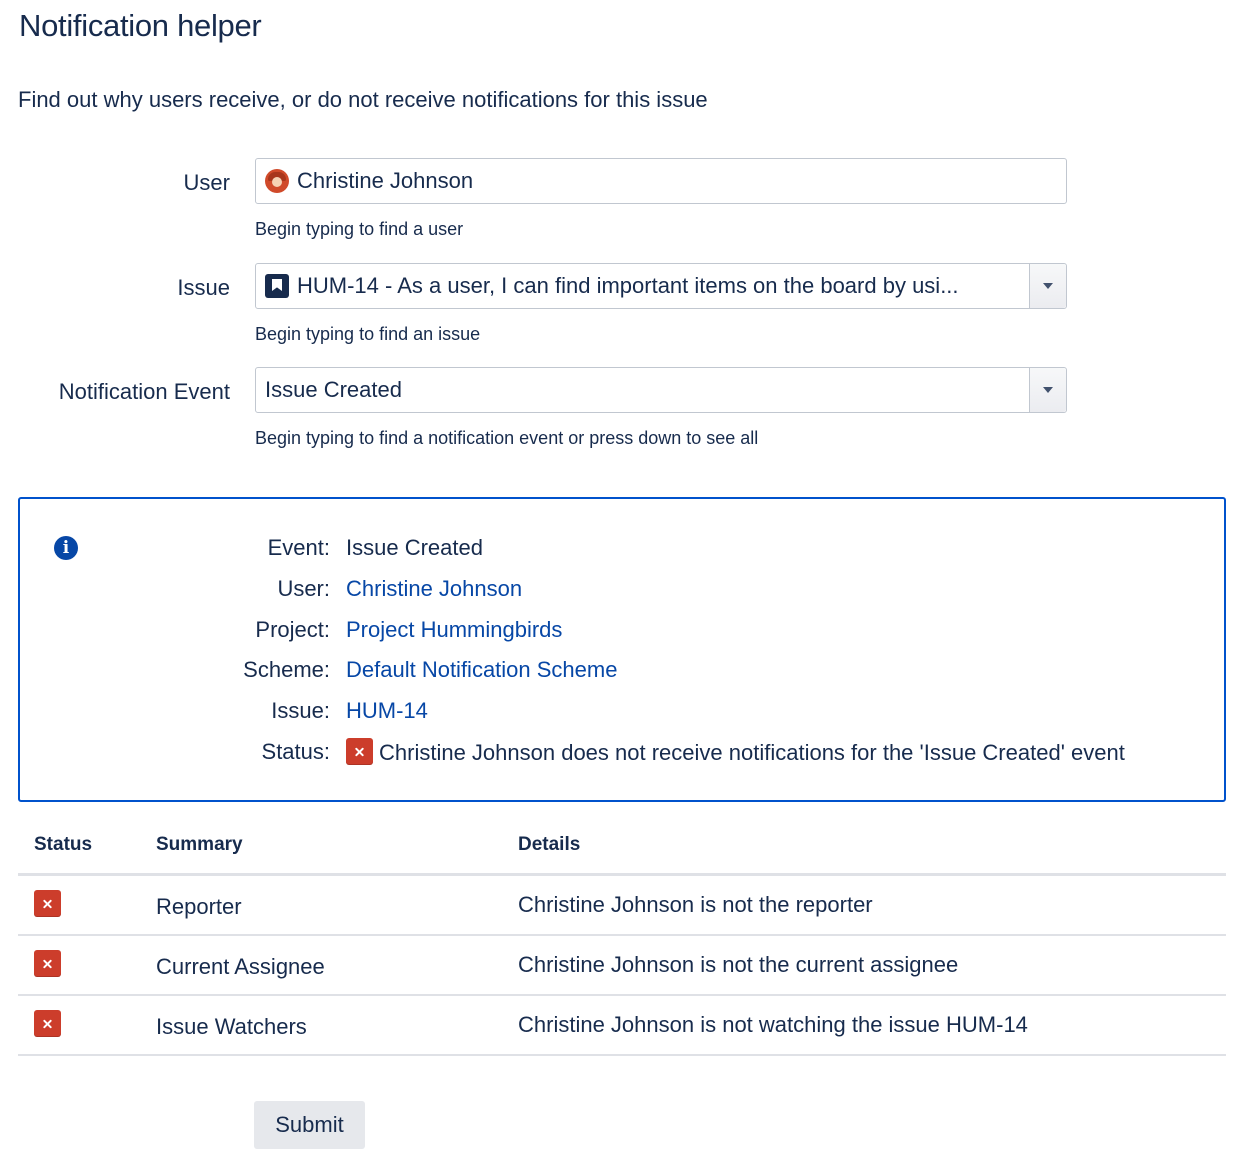  Describe the element at coordinates (203, 287) in the screenshot. I see `issue-label: Issue` at that location.